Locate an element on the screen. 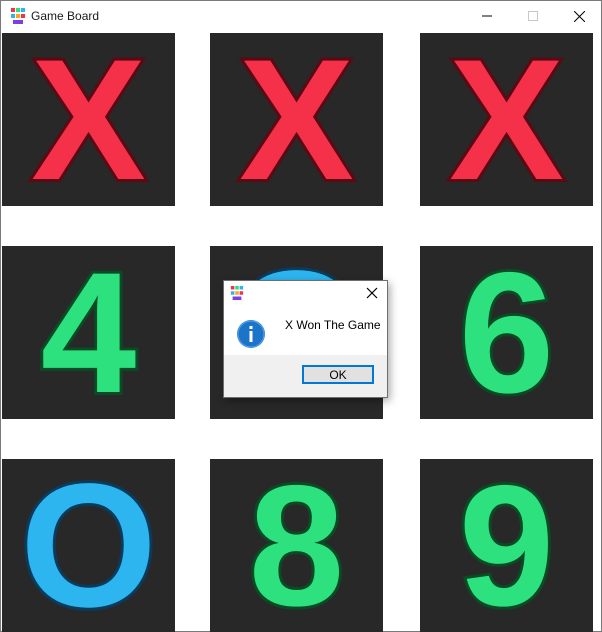 Image resolution: width=602 pixels, height=632 pixels. board-cell-9: 9 is located at coordinates (506, 545).